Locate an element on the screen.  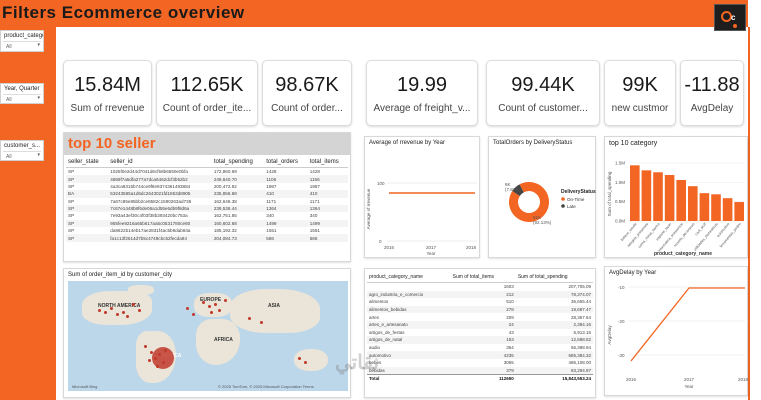
table-cell: 19,687.47 is located at coordinates (554, 309).